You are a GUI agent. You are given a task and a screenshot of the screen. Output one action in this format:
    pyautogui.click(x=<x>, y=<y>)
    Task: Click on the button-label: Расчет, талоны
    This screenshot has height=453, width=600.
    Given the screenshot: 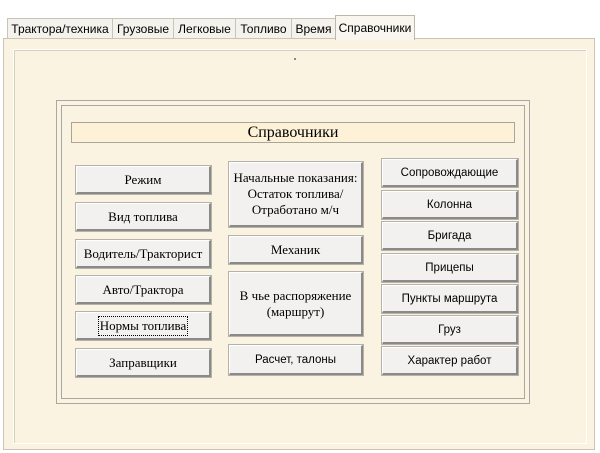 What is the action you would take?
    pyautogui.click(x=295, y=359)
    